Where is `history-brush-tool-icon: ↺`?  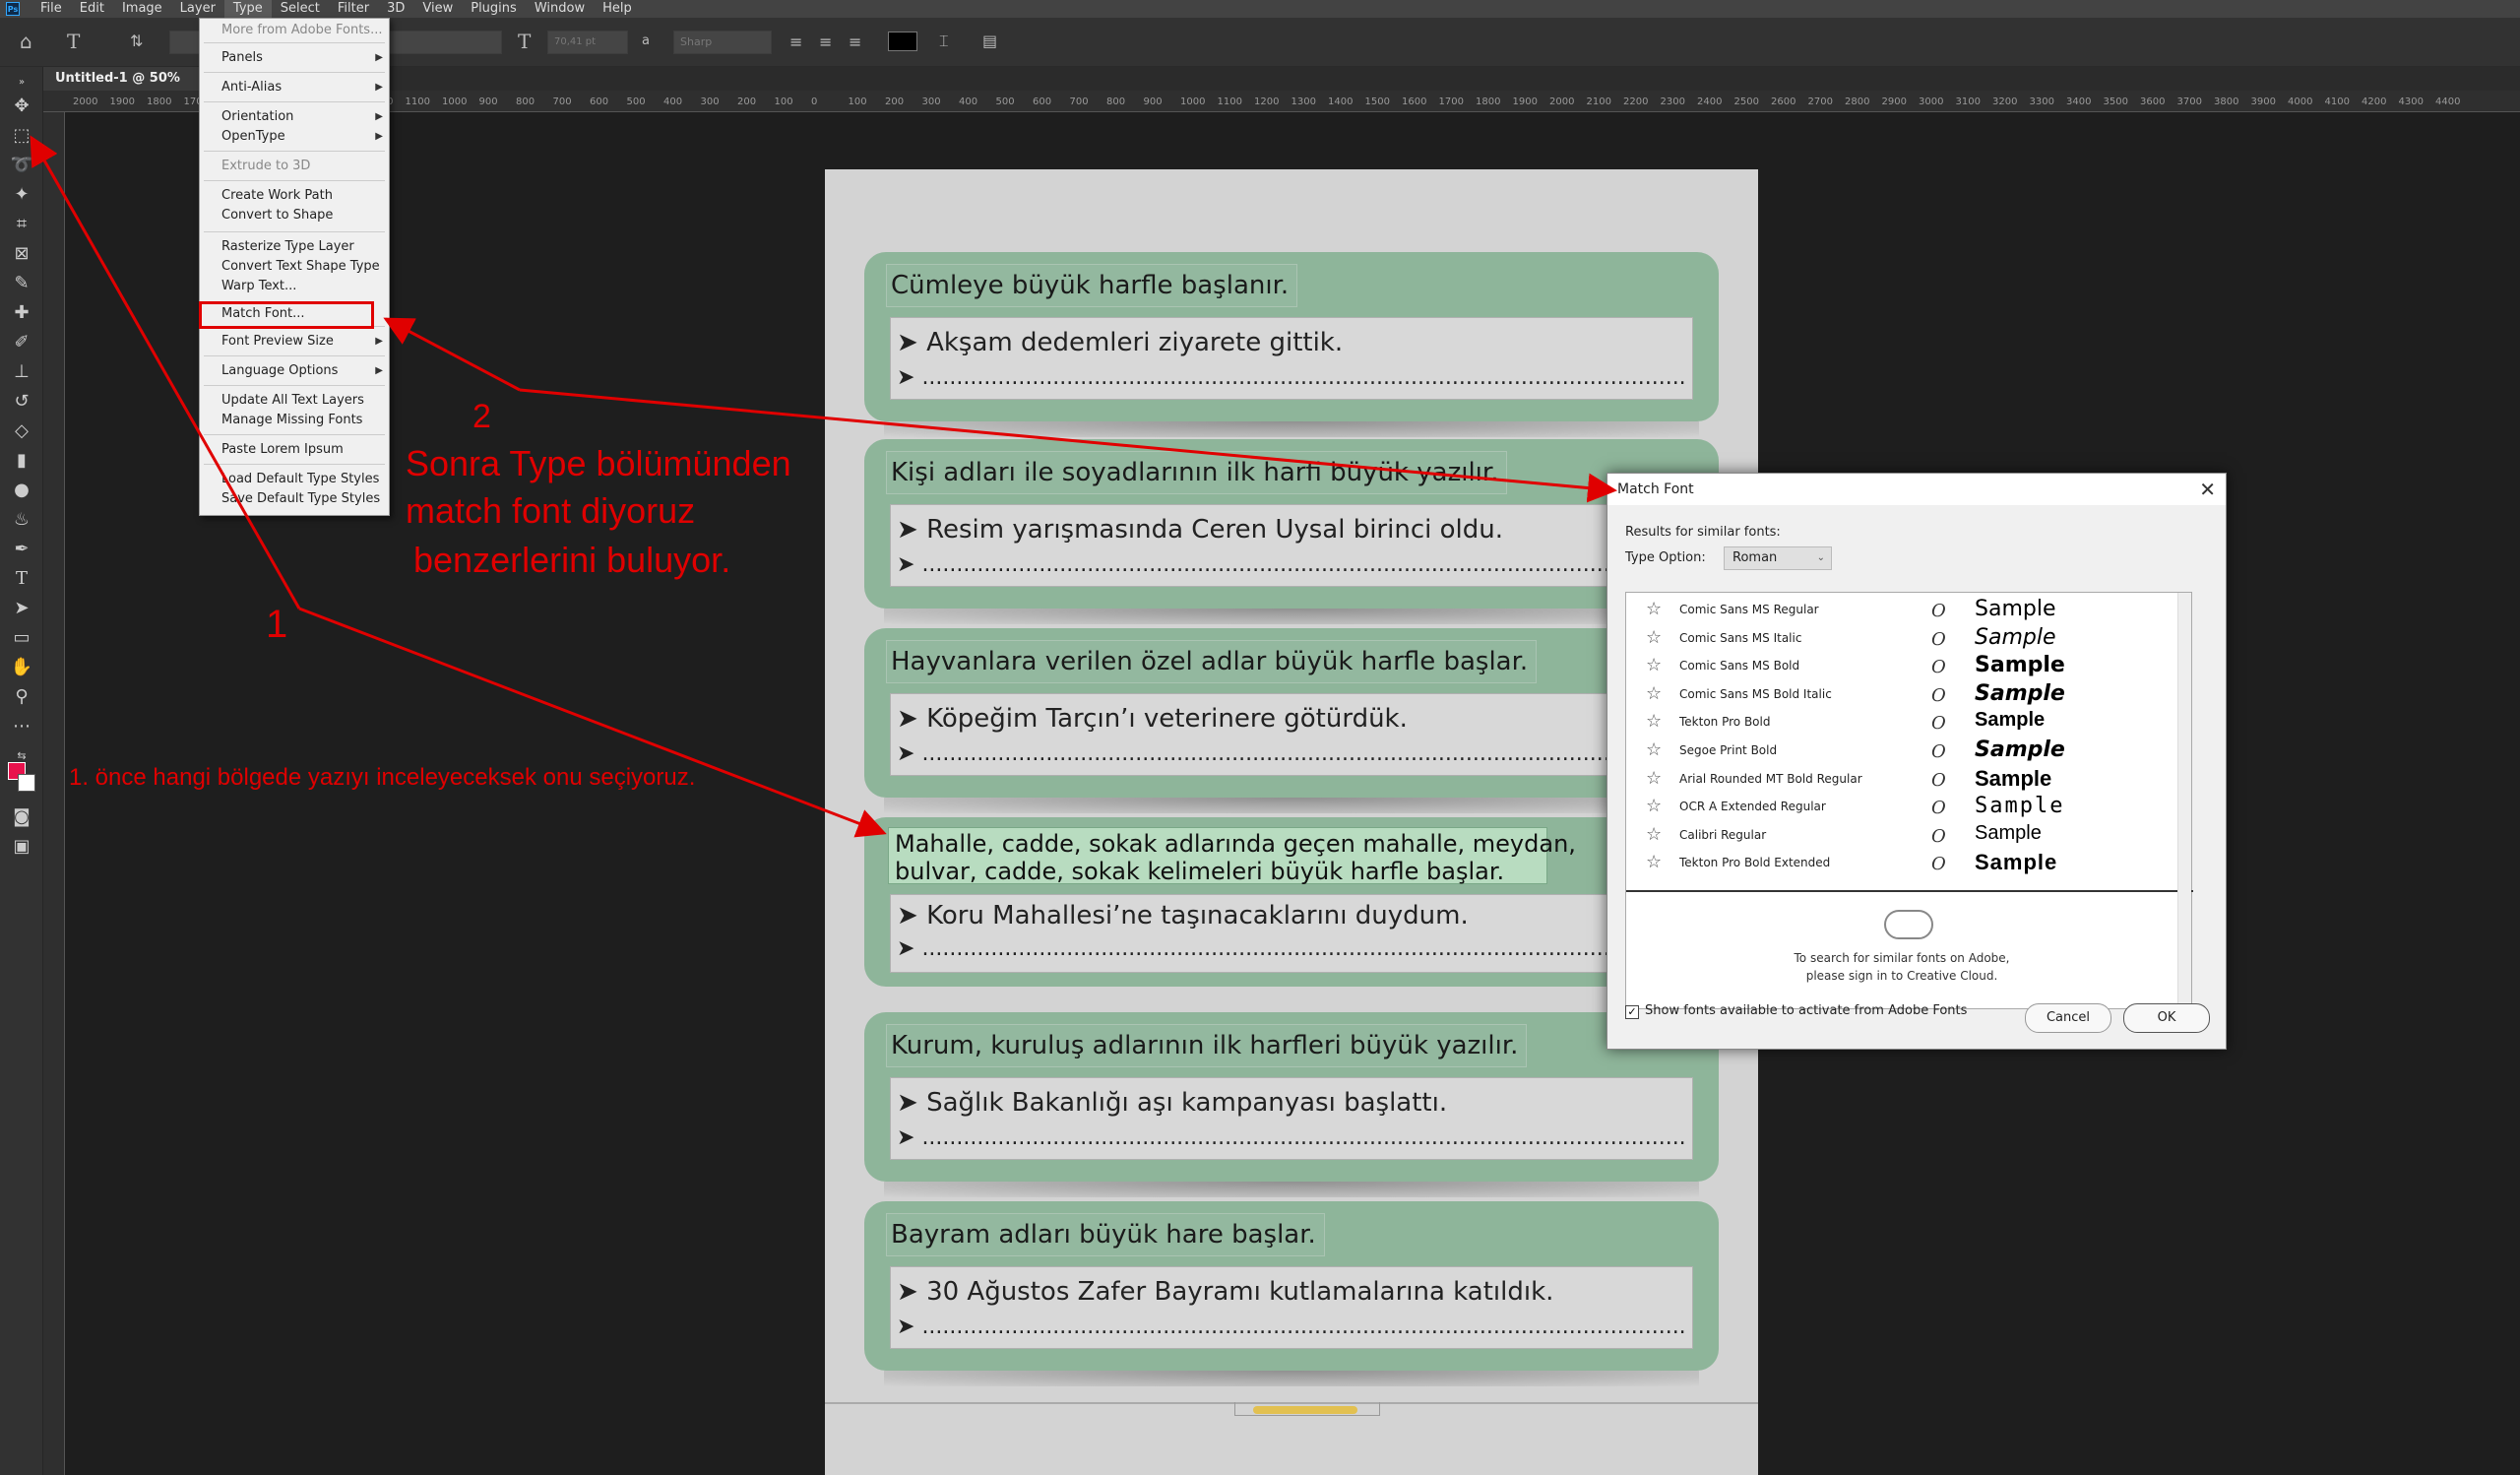
history-brush-tool-icon: ↺ is located at coordinates (21, 402).